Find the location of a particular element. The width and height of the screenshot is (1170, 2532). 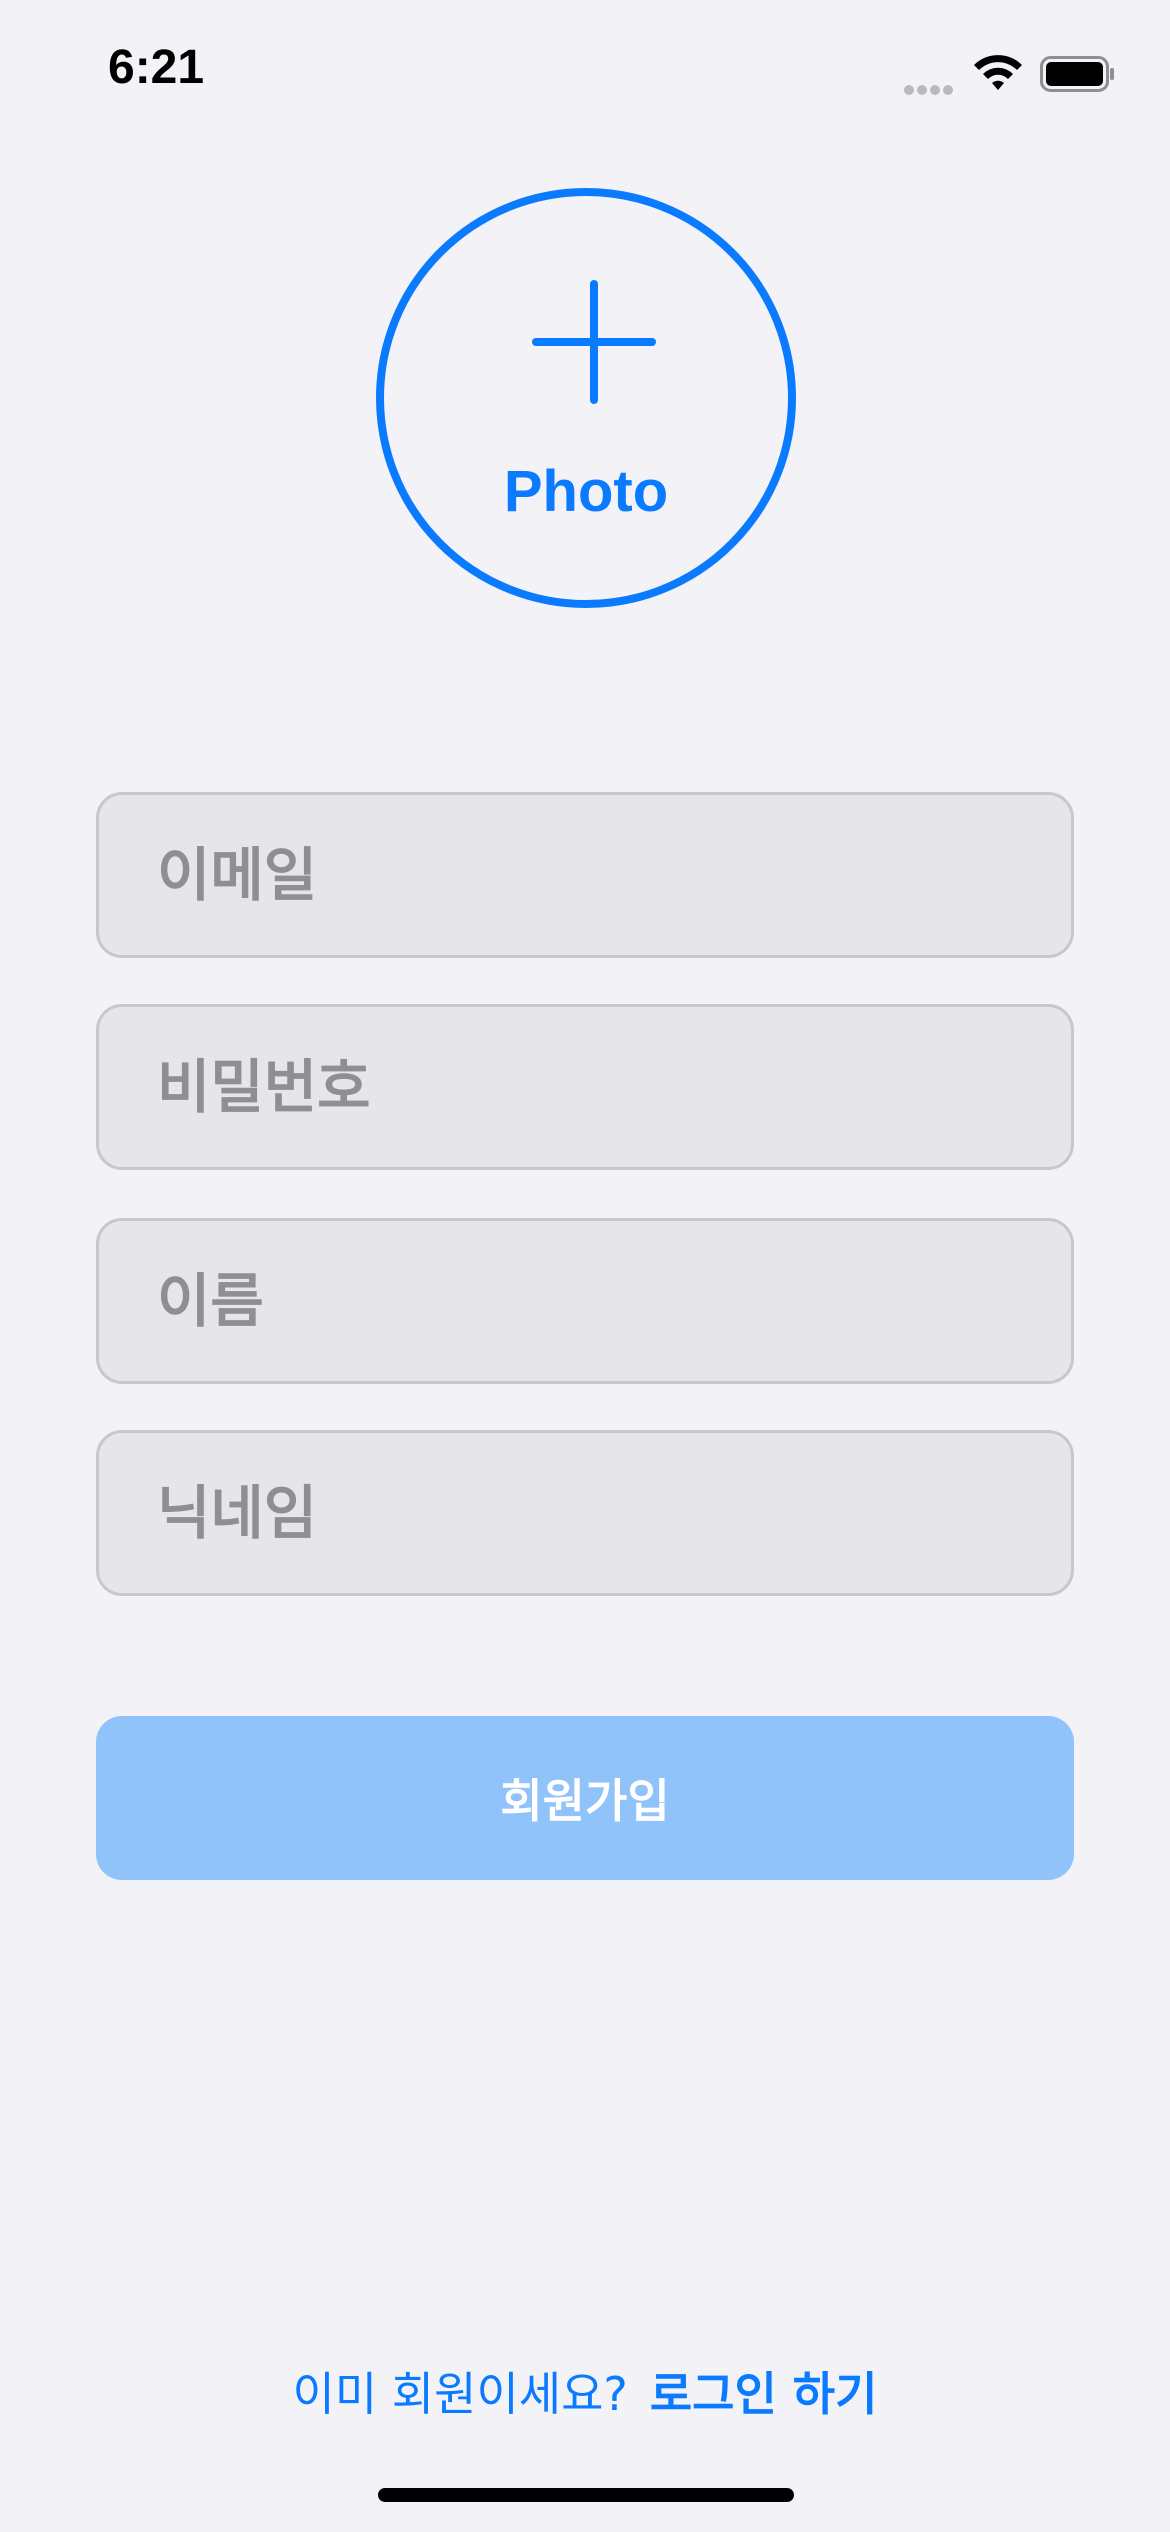

wifi-icon is located at coordinates (998, 72).